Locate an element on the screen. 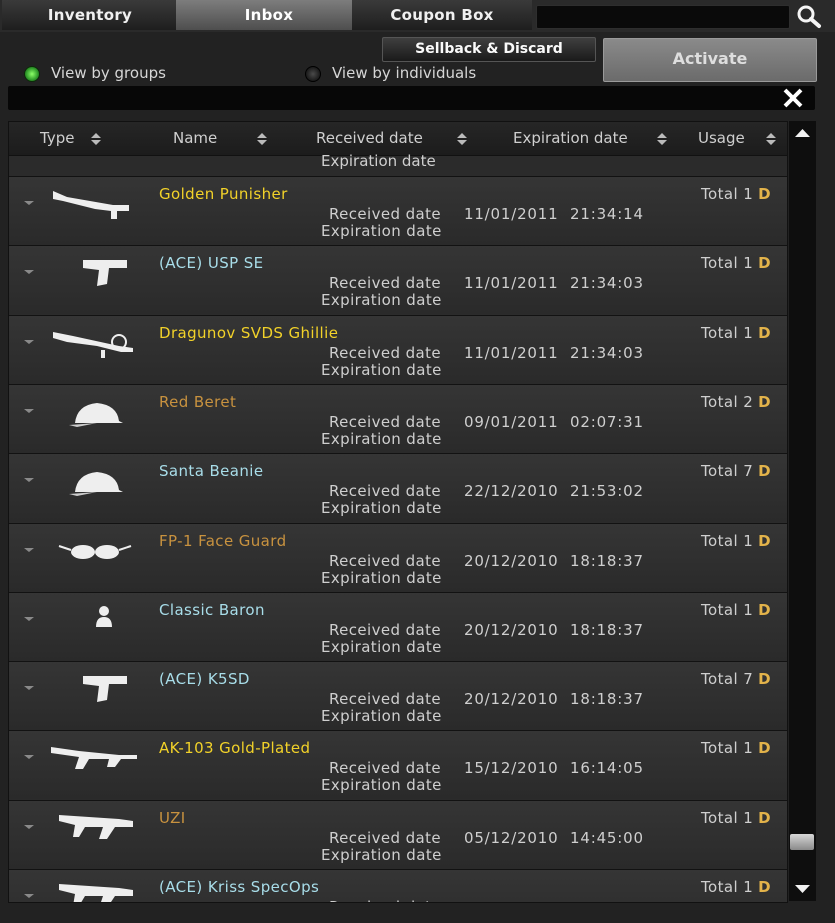 Image resolution: width=835 pixels, height=923 pixels. item-name: Golden Punisher is located at coordinates (223, 194).